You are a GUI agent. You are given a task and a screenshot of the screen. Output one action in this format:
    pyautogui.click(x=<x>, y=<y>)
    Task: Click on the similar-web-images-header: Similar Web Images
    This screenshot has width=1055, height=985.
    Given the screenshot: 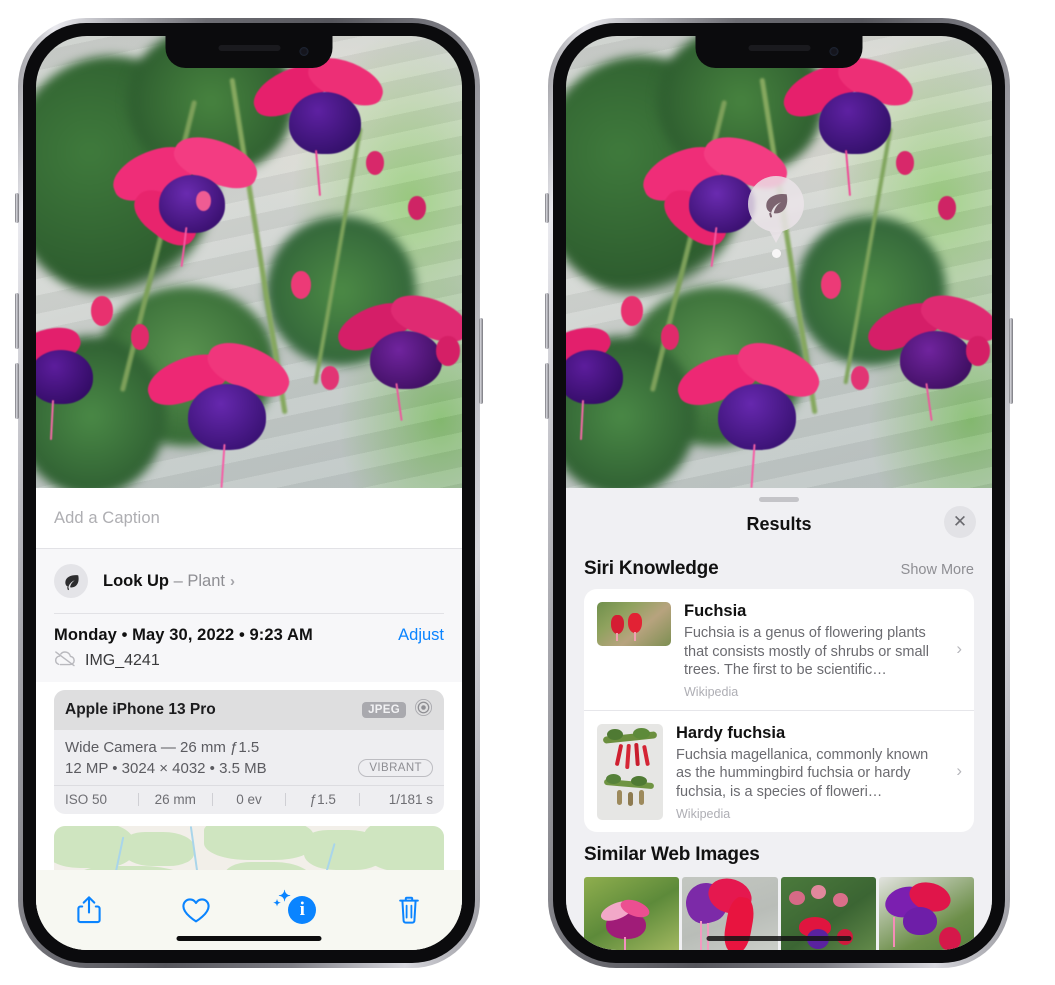 What is the action you would take?
    pyautogui.click(x=779, y=852)
    